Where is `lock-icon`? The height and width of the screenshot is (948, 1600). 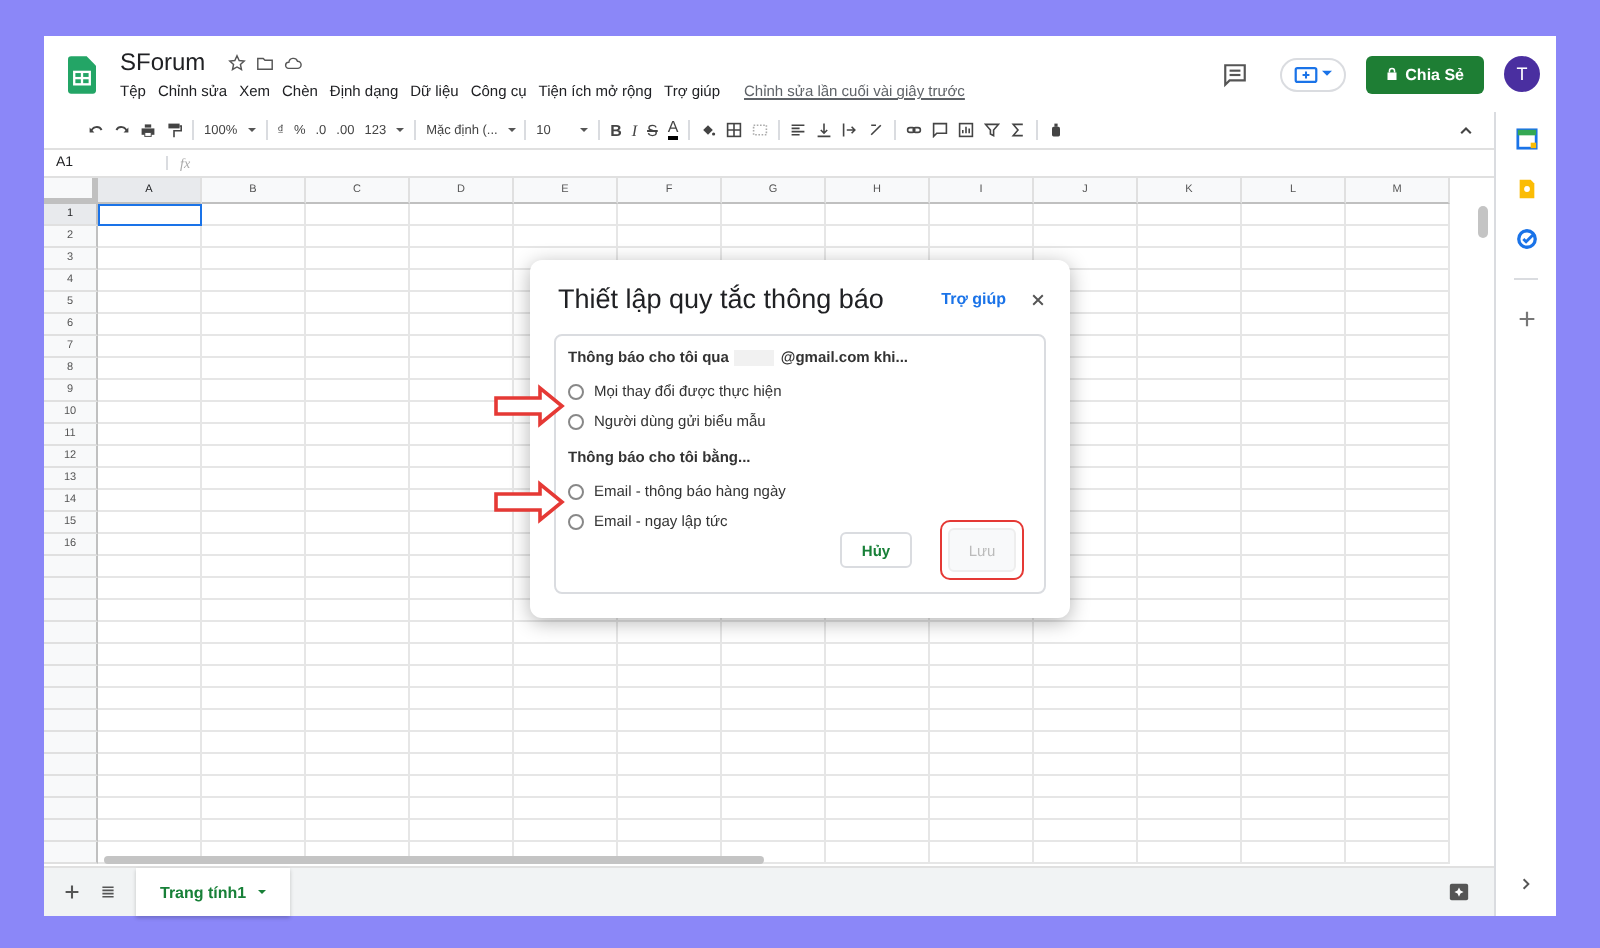
lock-icon is located at coordinates (1391, 74).